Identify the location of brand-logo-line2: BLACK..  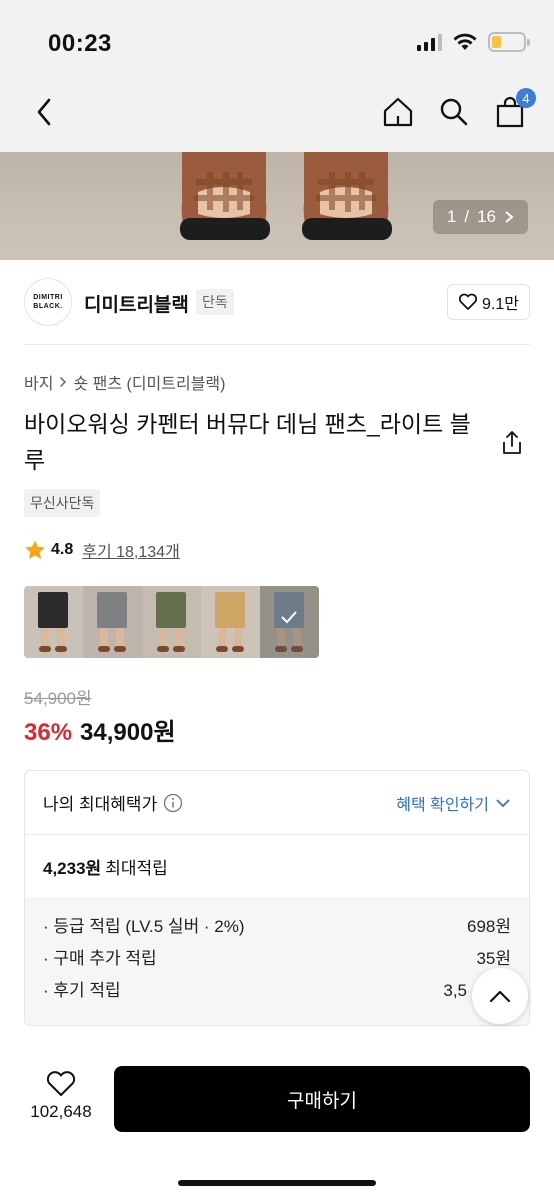
(48, 306).